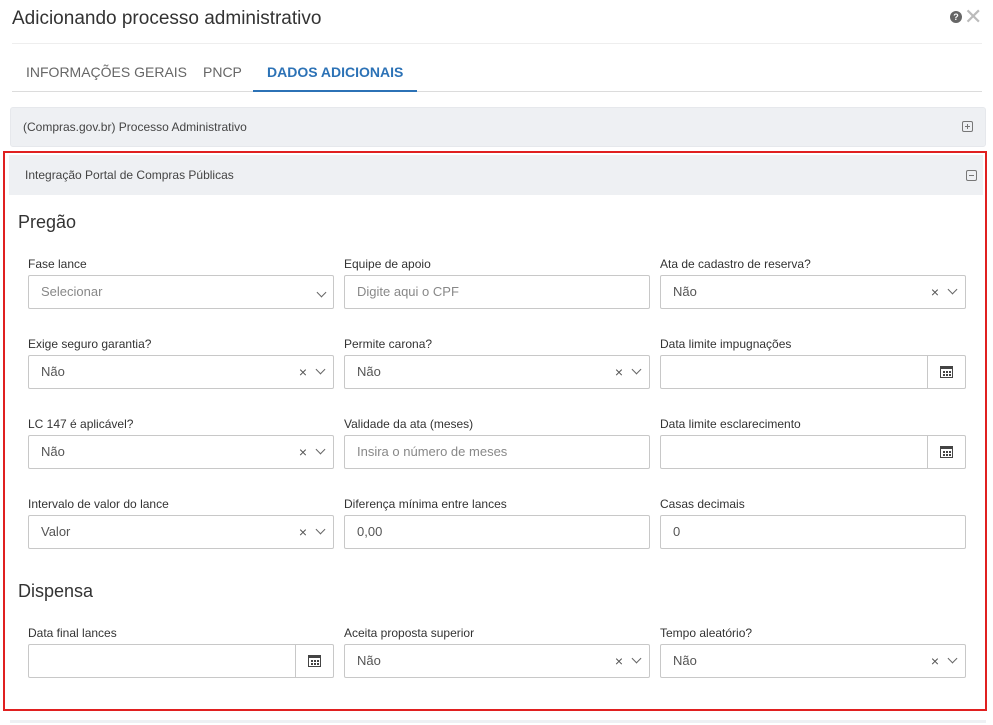 This screenshot has width=993, height=725. What do you see at coordinates (813, 292) in the screenshot?
I see `ata-cadastro-reserva-select: Não ×` at bounding box center [813, 292].